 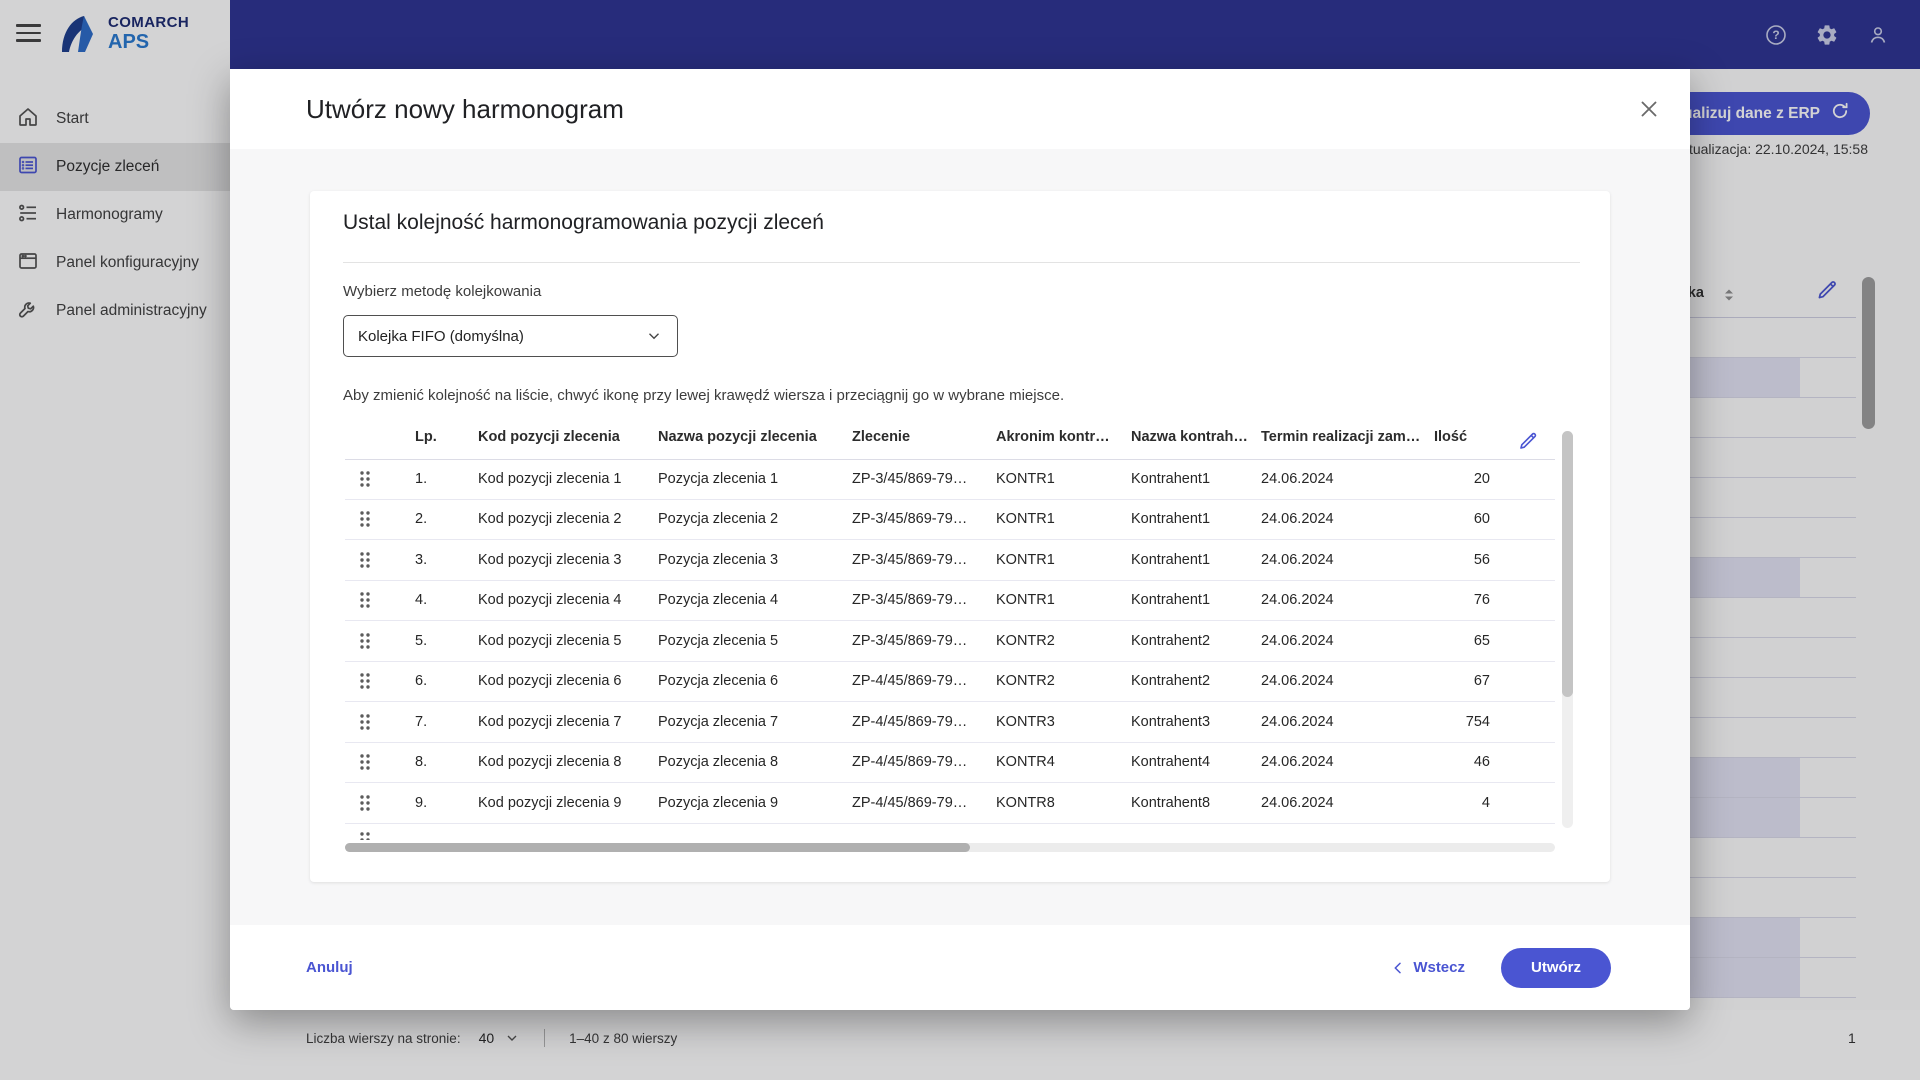 What do you see at coordinates (421, 519) in the screenshot?
I see `cell-lp: 2.` at bounding box center [421, 519].